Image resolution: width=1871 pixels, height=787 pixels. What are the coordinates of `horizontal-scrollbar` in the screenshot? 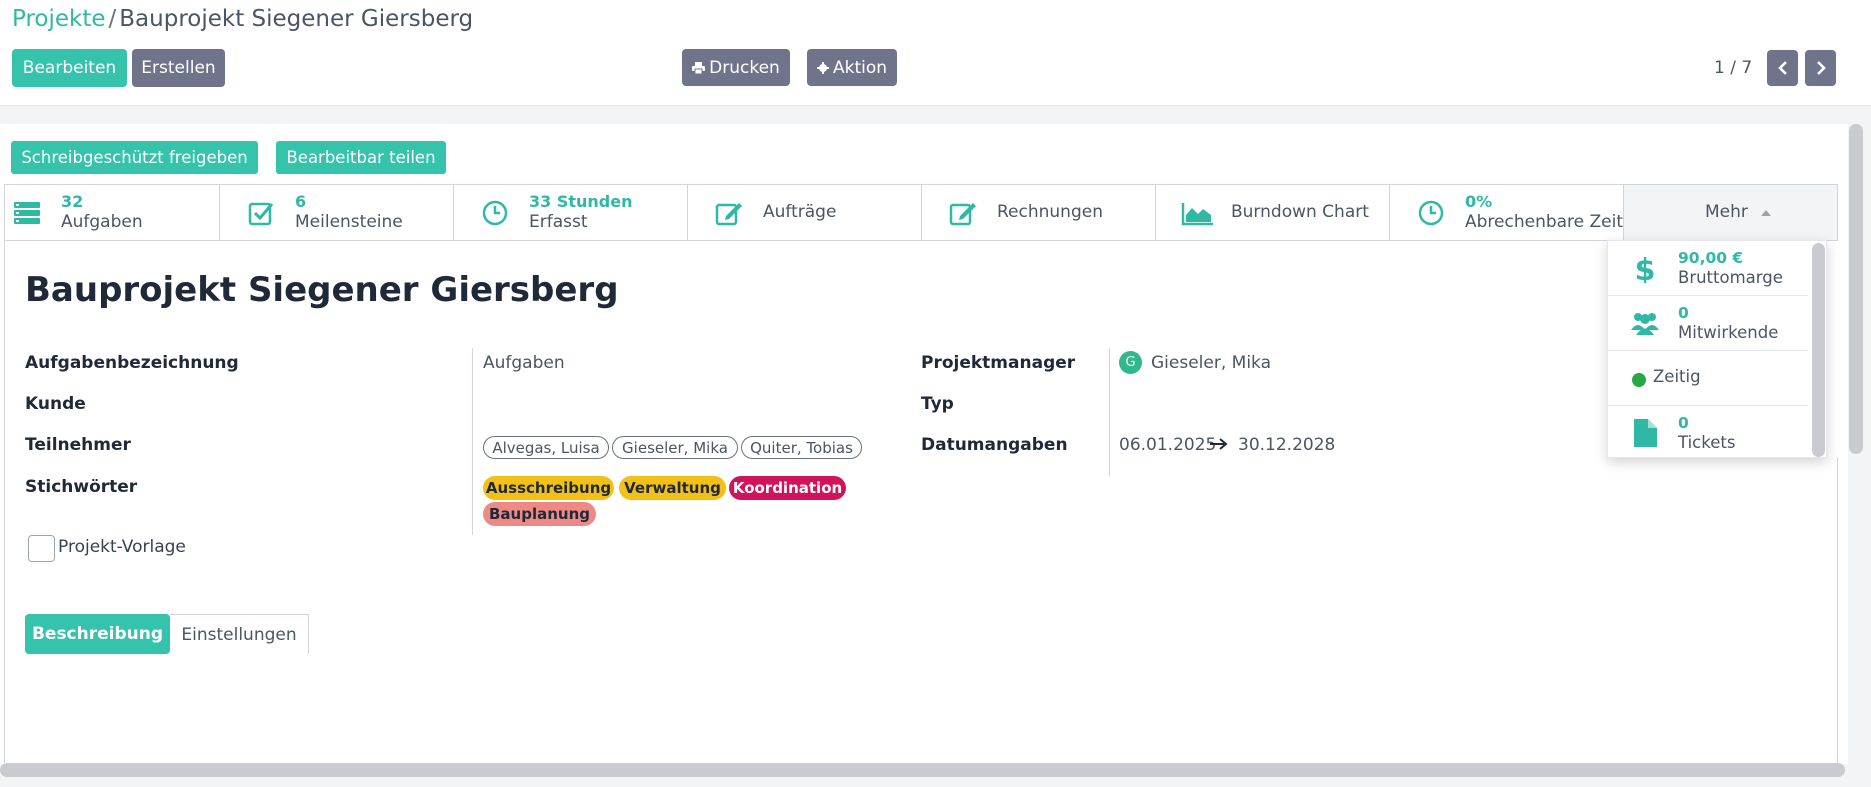 It's located at (922, 770).